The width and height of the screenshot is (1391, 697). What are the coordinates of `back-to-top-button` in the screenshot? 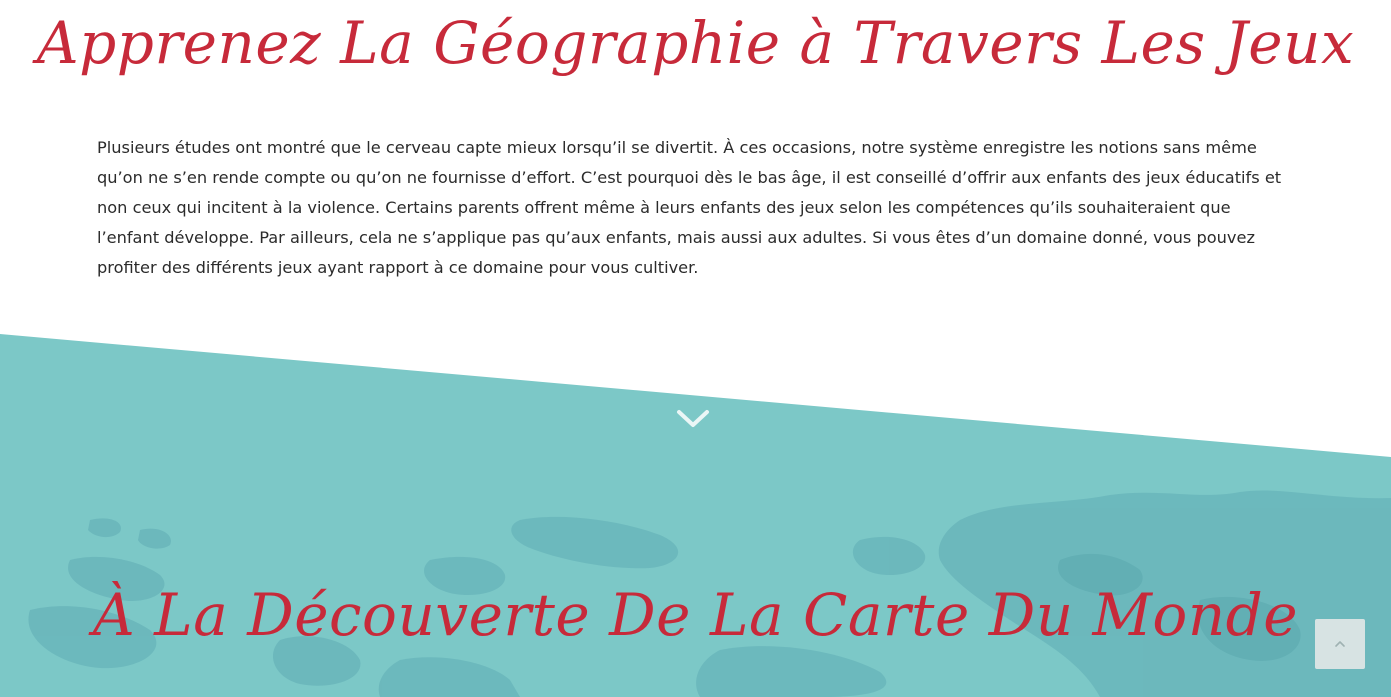 It's located at (1340, 644).